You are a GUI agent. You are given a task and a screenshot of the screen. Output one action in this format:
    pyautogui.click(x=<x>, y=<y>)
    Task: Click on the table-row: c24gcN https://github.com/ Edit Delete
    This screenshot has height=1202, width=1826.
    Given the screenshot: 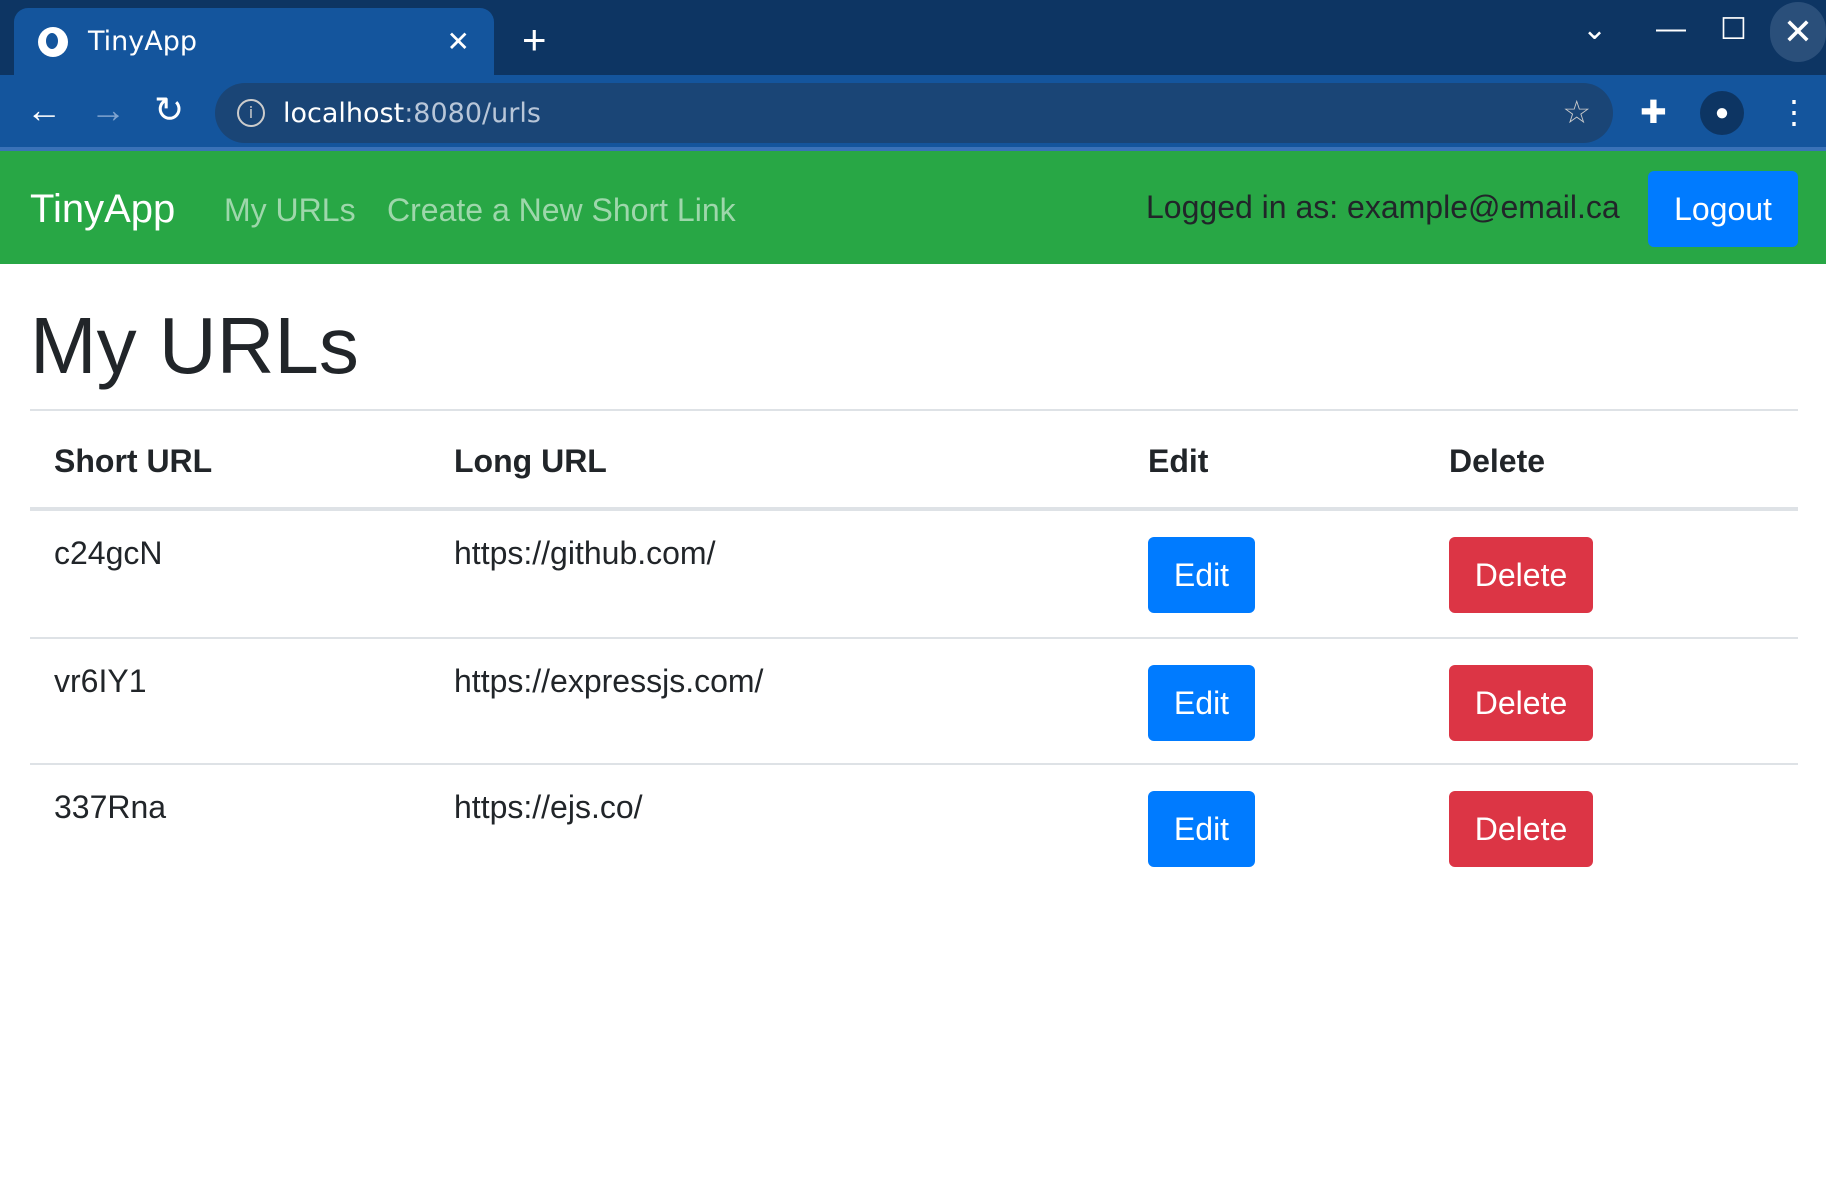 What is the action you would take?
    pyautogui.click(x=914, y=574)
    